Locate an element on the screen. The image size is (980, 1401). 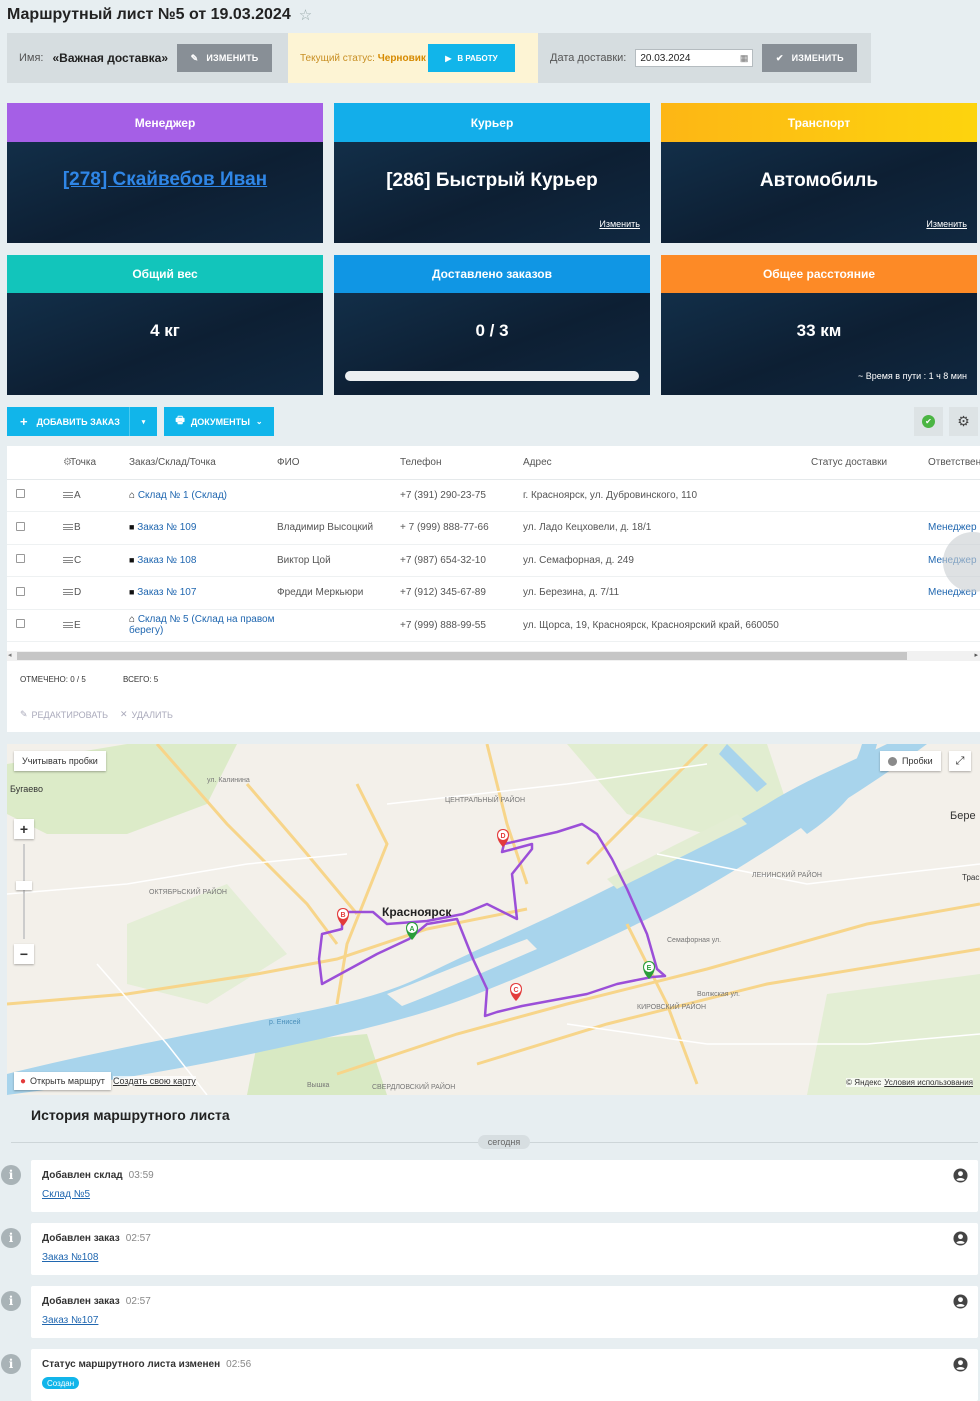
courier-card: Курьер [286] Быстрый Курьер Изменить is located at coordinates (492, 173).